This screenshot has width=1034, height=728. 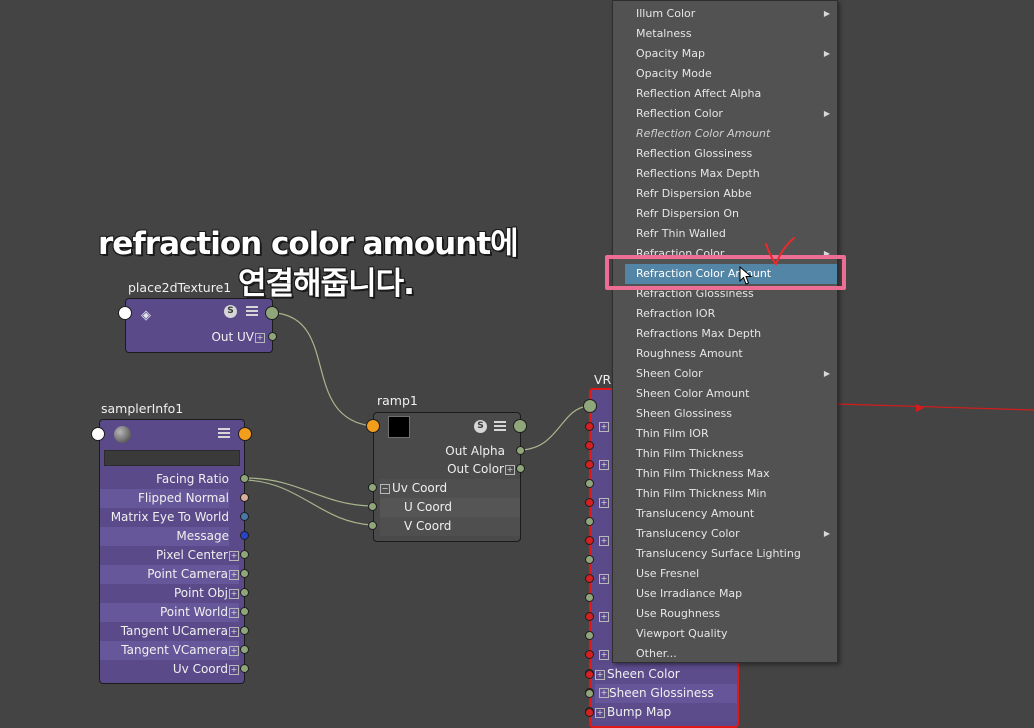 What do you see at coordinates (666, 712) in the screenshot?
I see `attr-row-bump-map: + Bump Map` at bounding box center [666, 712].